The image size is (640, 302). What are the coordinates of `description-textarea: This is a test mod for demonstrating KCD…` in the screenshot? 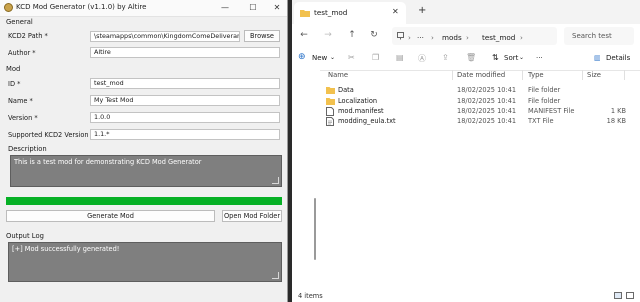 It's located at (146, 171).